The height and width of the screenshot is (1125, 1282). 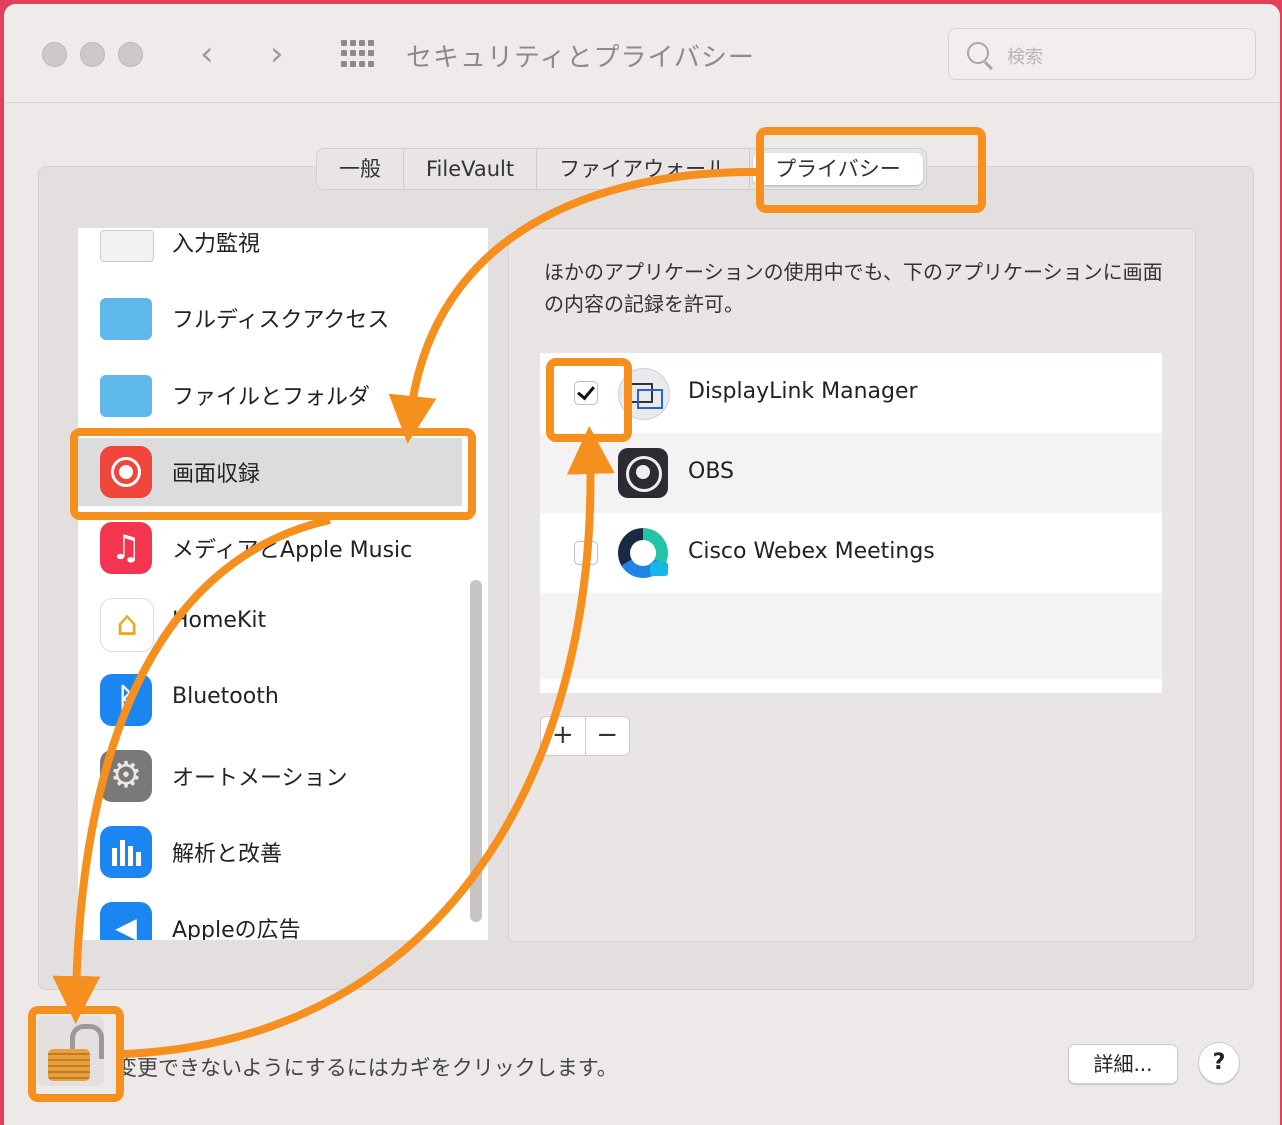 What do you see at coordinates (978, 53) in the screenshot?
I see `search-icon` at bounding box center [978, 53].